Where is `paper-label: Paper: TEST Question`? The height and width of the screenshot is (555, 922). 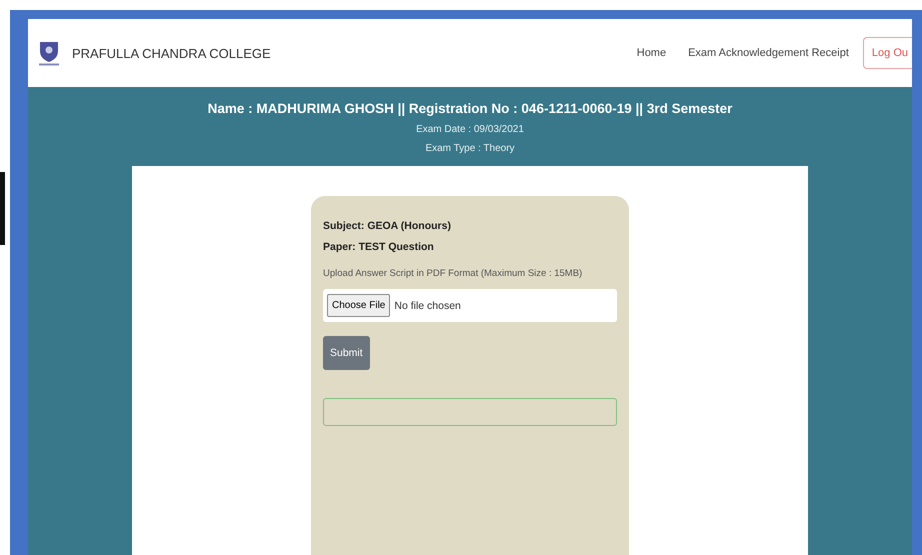
paper-label: Paper: TEST Question is located at coordinates (378, 247).